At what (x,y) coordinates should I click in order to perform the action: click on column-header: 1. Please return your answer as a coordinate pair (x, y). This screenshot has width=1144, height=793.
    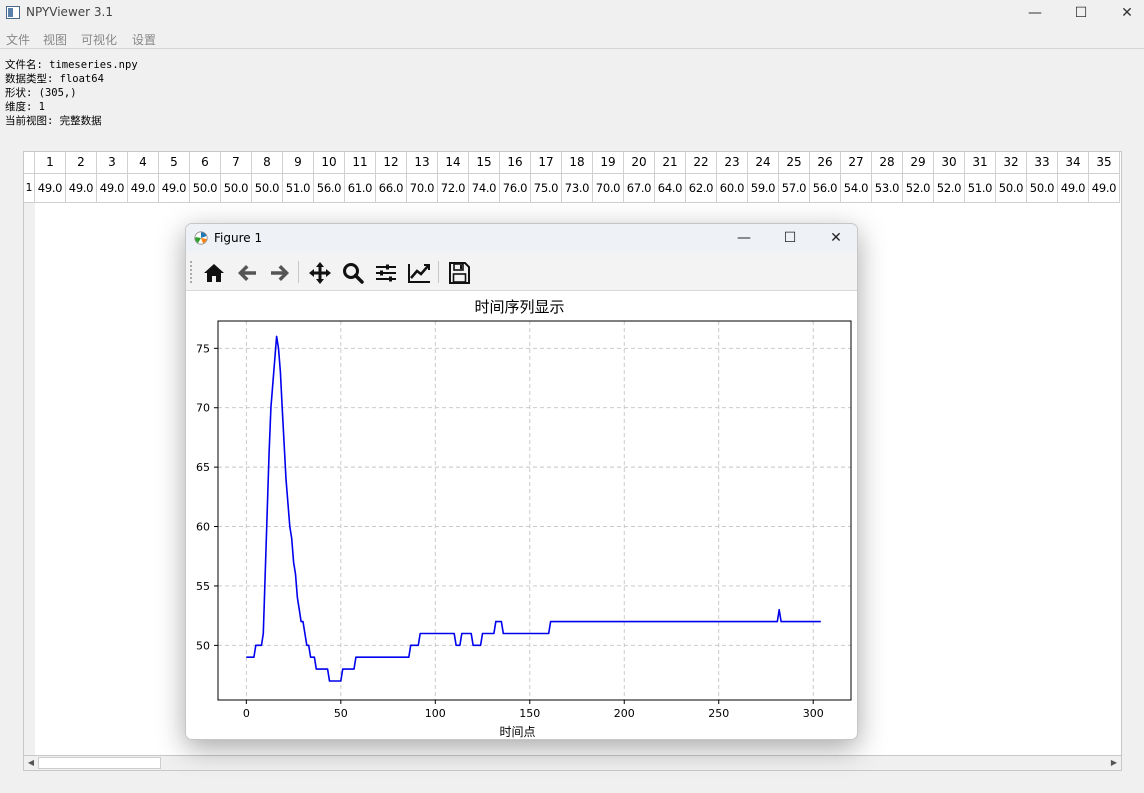
    Looking at the image, I should click on (50, 163).